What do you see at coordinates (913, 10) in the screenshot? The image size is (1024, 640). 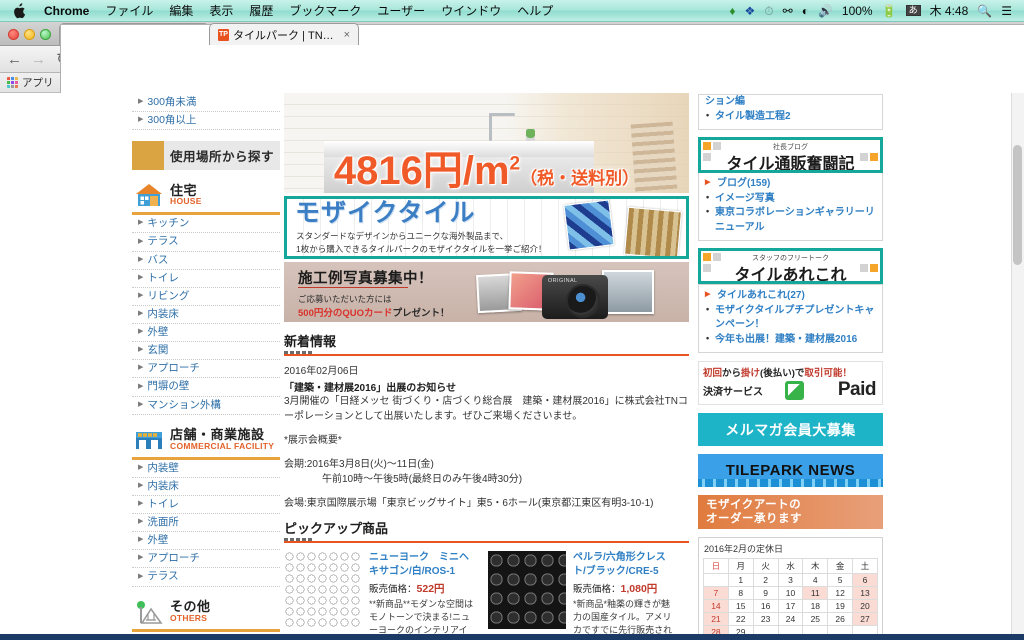 I see `input-source-icon: あ` at bounding box center [913, 10].